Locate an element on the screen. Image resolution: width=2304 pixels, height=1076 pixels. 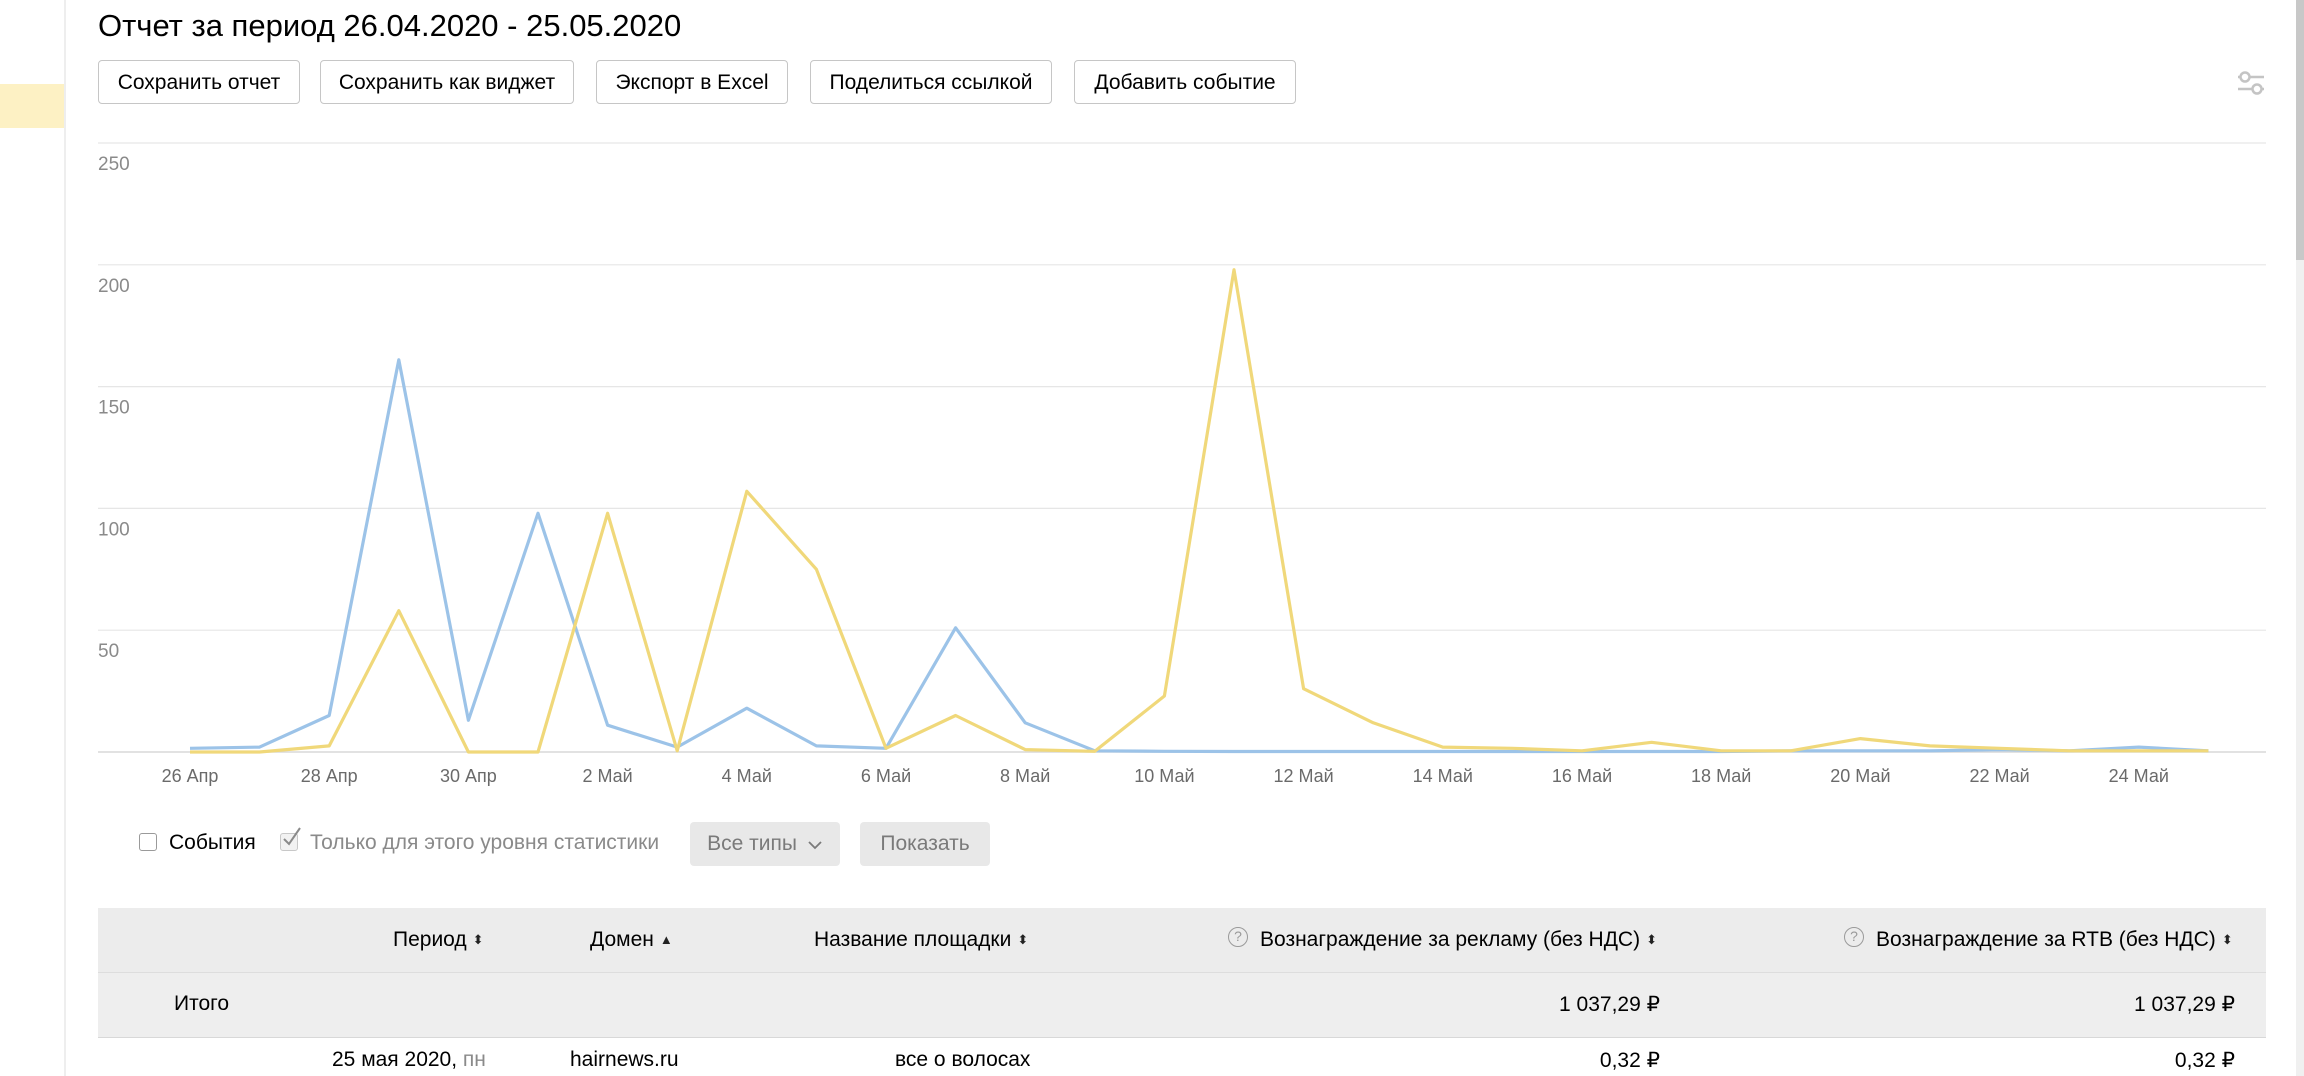
row-date: 25 мая 2020, is located at coordinates (395, 1059).